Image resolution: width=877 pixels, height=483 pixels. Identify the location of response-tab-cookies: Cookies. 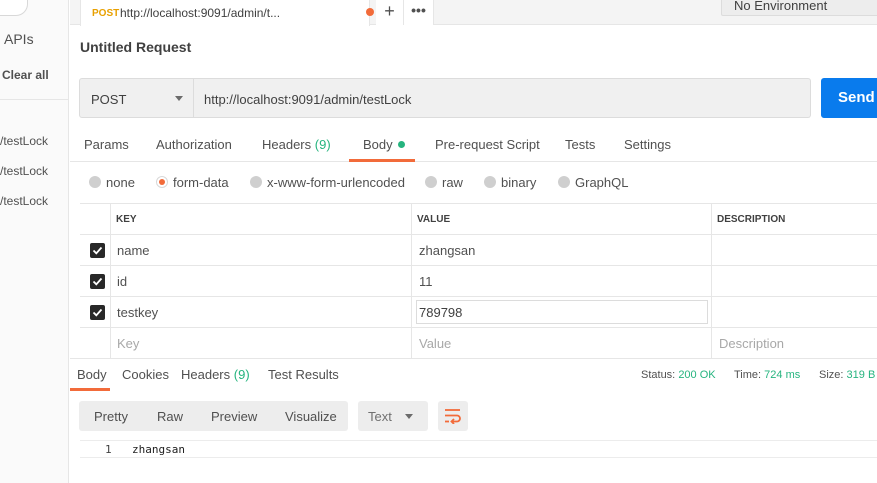
(145, 374).